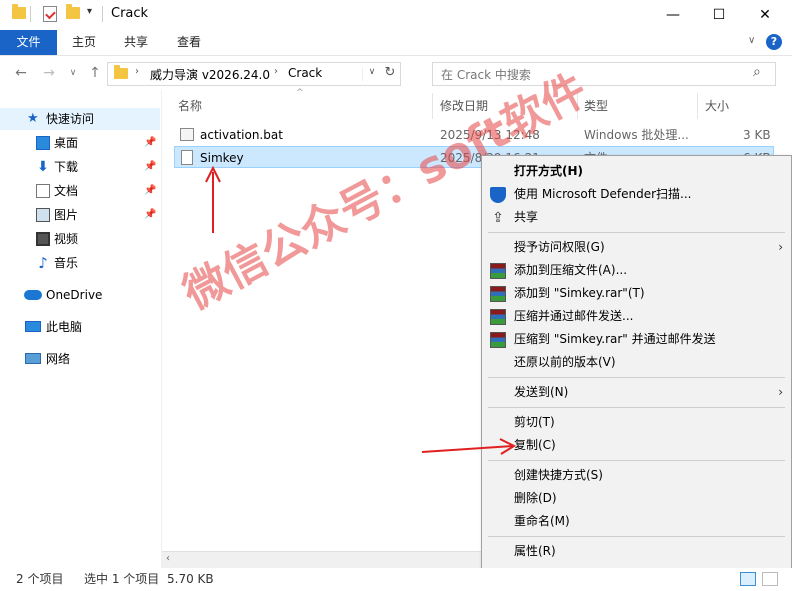  Describe the element at coordinates (122, 579) in the screenshot. I see `status-selected-count: 选中 1 个项目` at that location.